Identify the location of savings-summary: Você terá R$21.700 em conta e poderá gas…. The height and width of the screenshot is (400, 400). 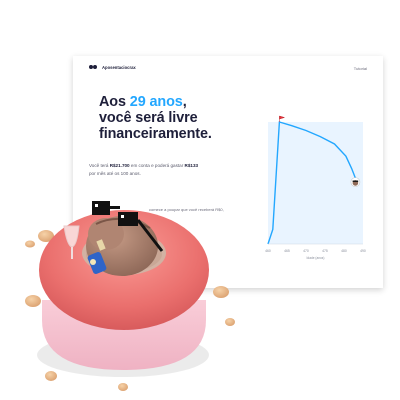
(144, 170).